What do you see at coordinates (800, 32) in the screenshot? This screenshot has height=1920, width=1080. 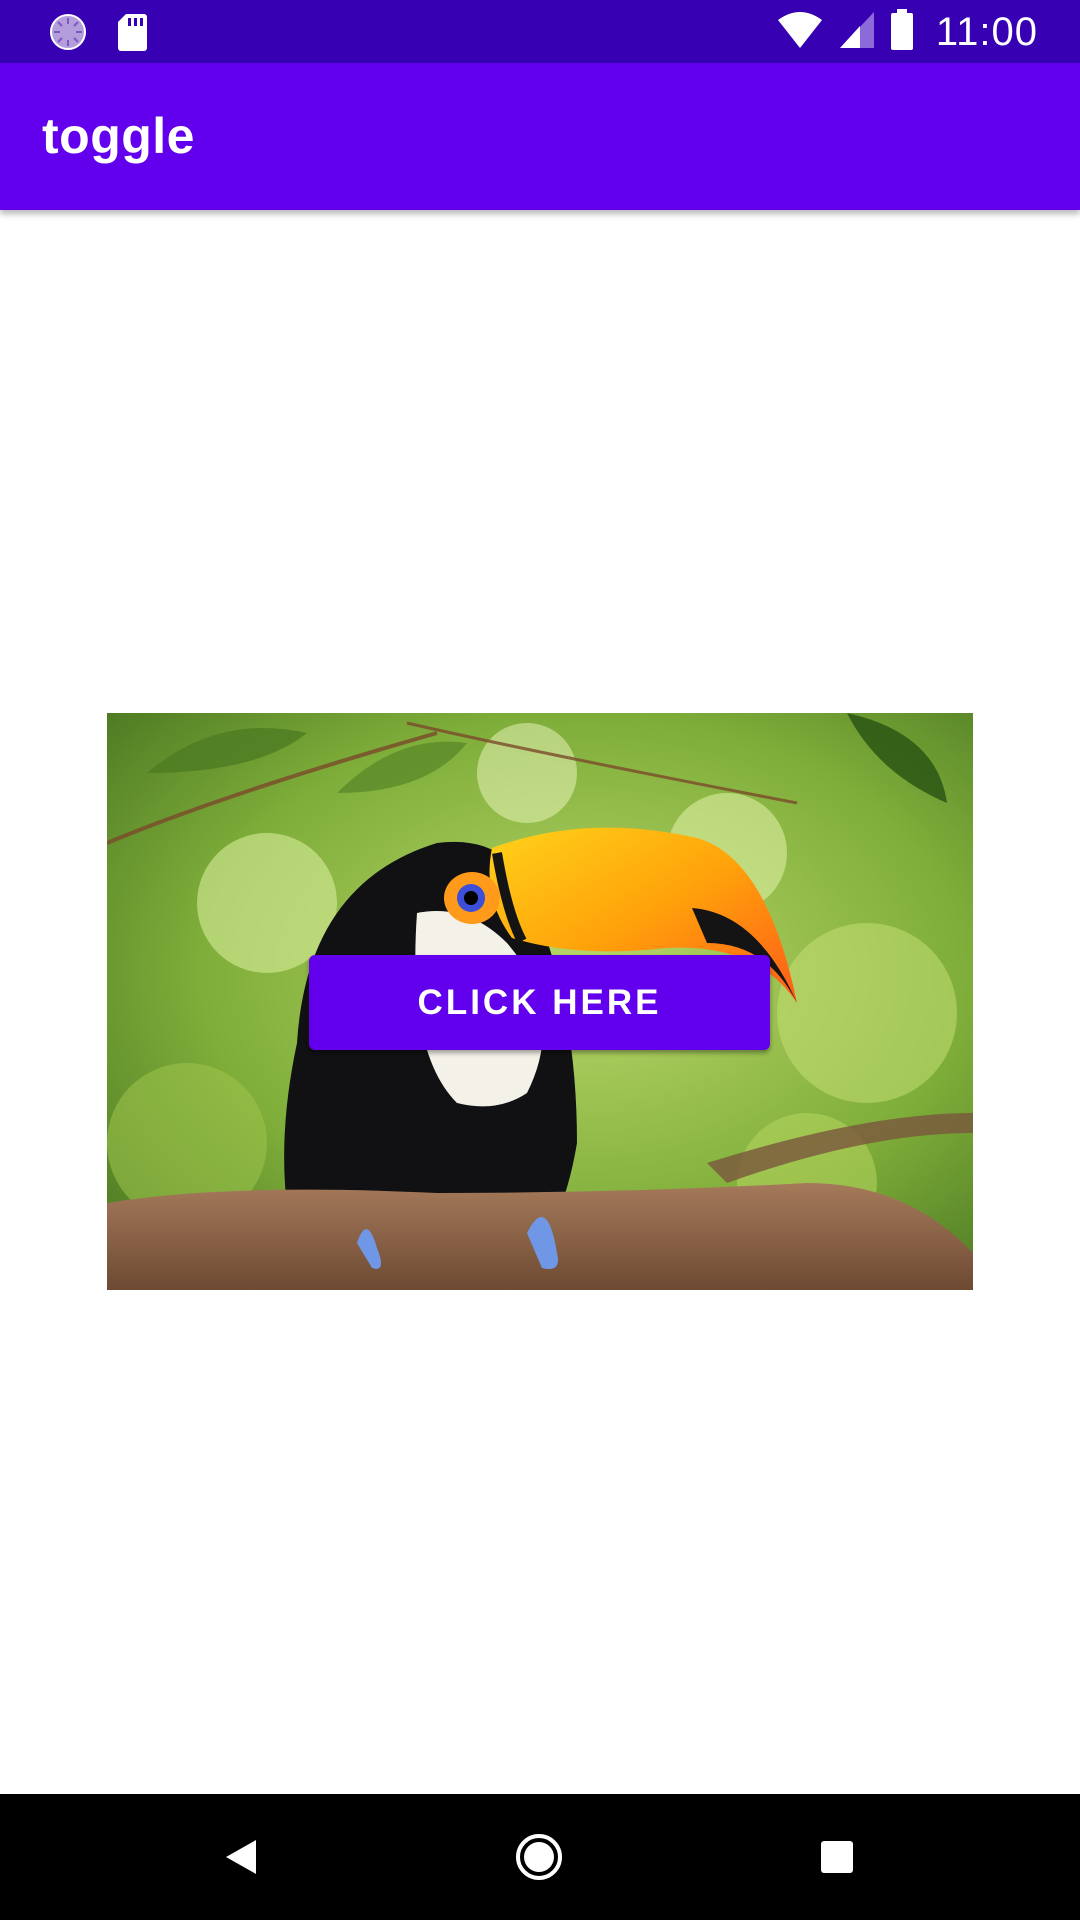 I see `wifi-icon` at bounding box center [800, 32].